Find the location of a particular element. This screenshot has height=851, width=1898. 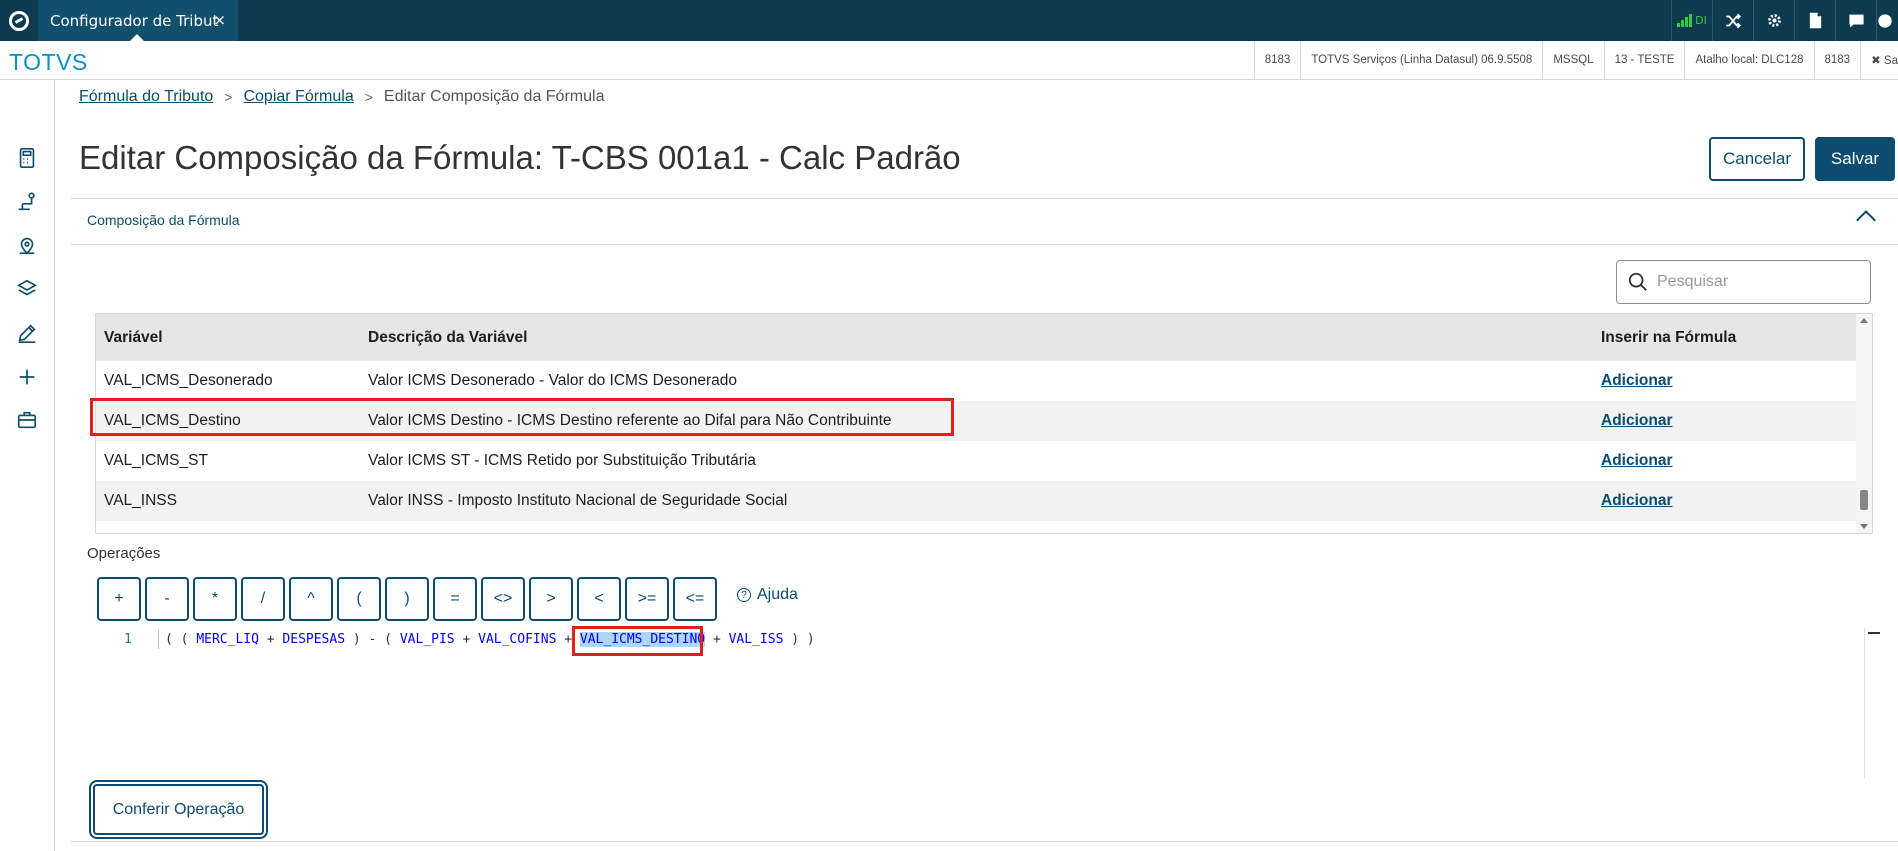

layers-icon is located at coordinates (27, 289).